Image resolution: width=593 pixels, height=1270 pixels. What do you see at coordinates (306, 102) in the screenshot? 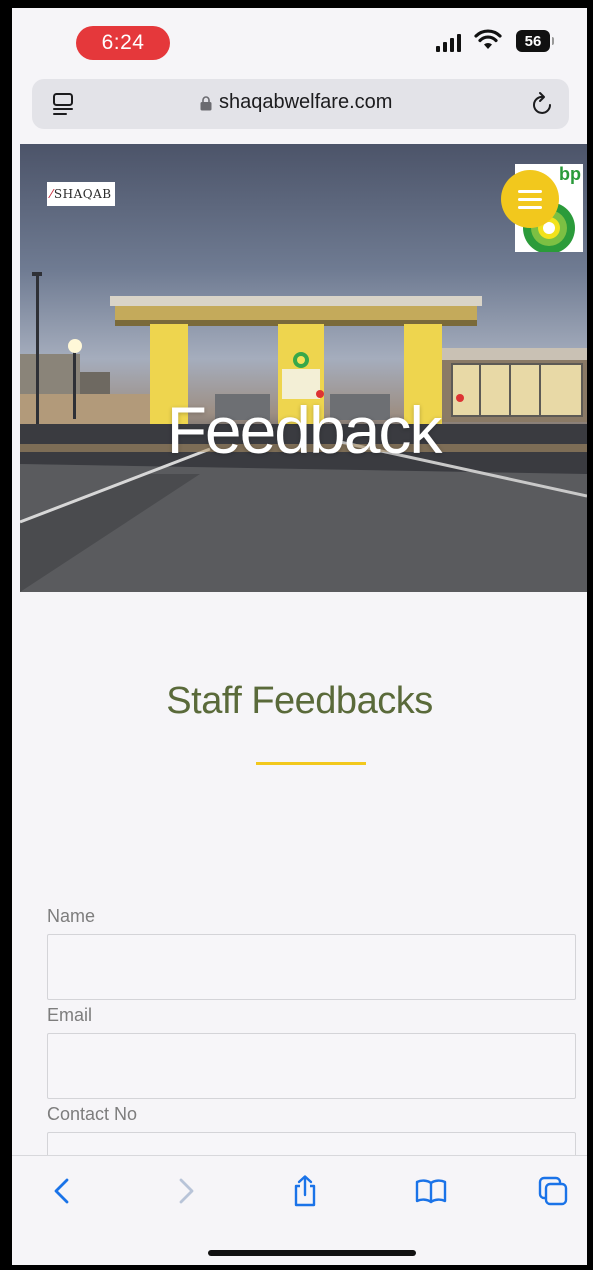
I see `url-text: shaqabwelfare.com` at bounding box center [306, 102].